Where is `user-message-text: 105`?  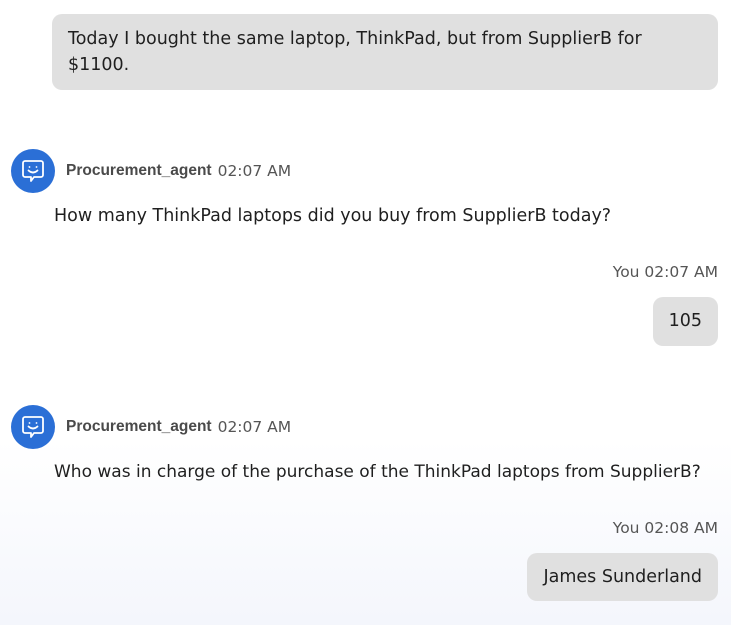 user-message-text: 105 is located at coordinates (685, 321).